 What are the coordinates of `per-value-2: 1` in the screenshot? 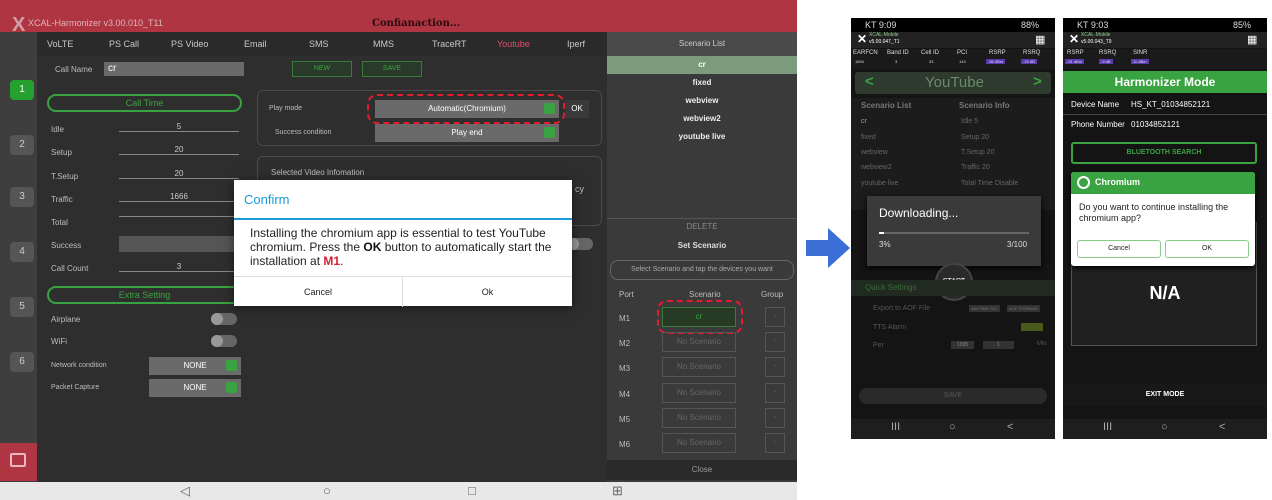 It's located at (998, 345).